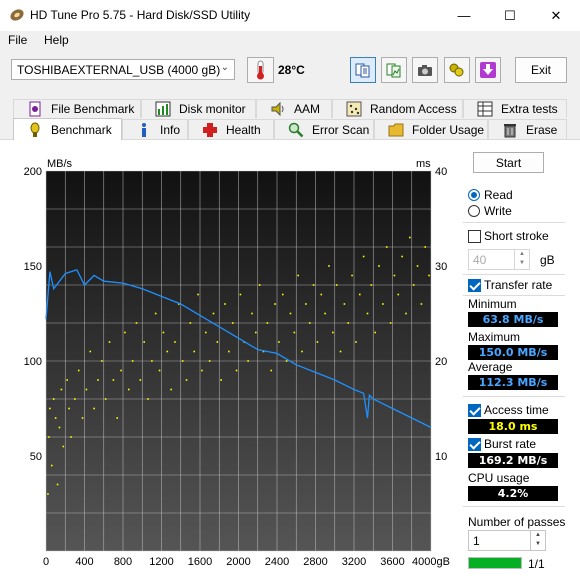 Image resolution: width=580 pixels, height=587 pixels. I want to click on tab-label: File Benchmark, so click(93, 109).